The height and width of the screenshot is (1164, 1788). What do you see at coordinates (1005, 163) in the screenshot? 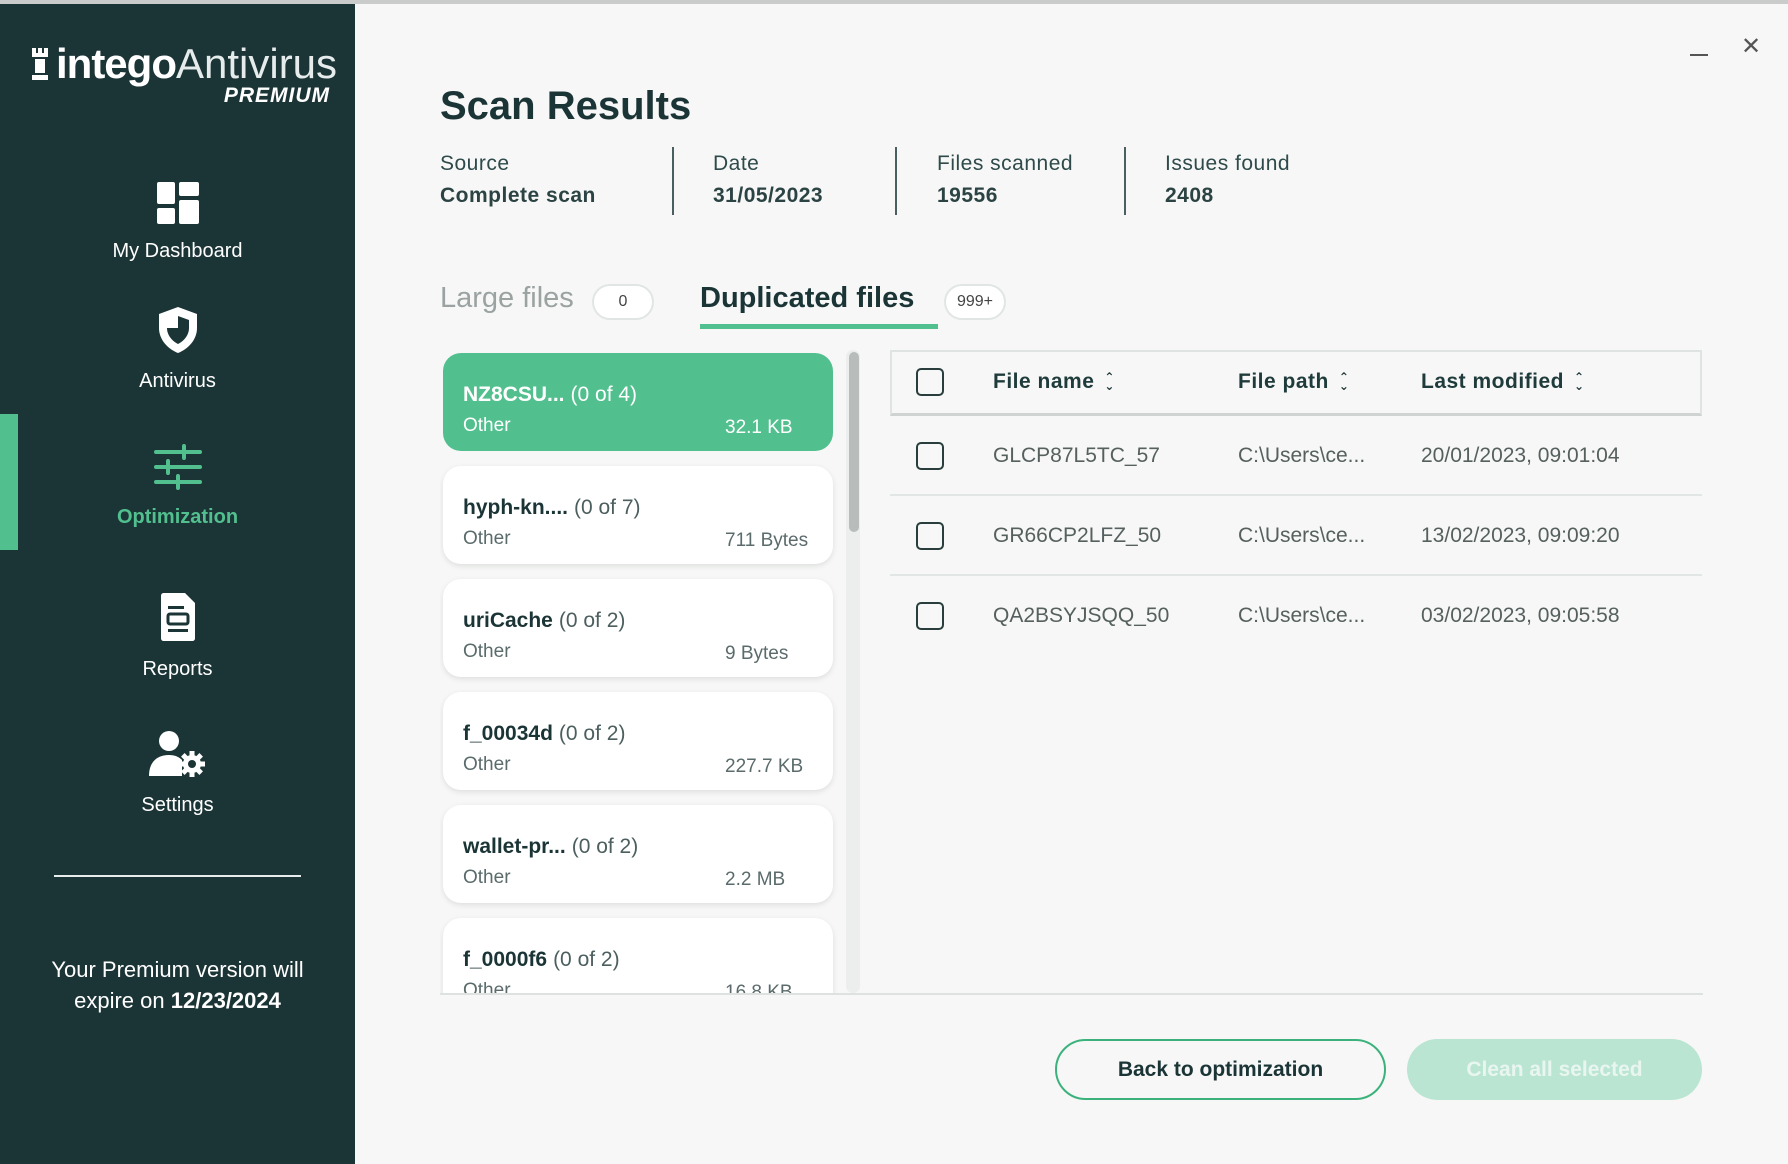
I see `stat-label: Files scanned` at bounding box center [1005, 163].